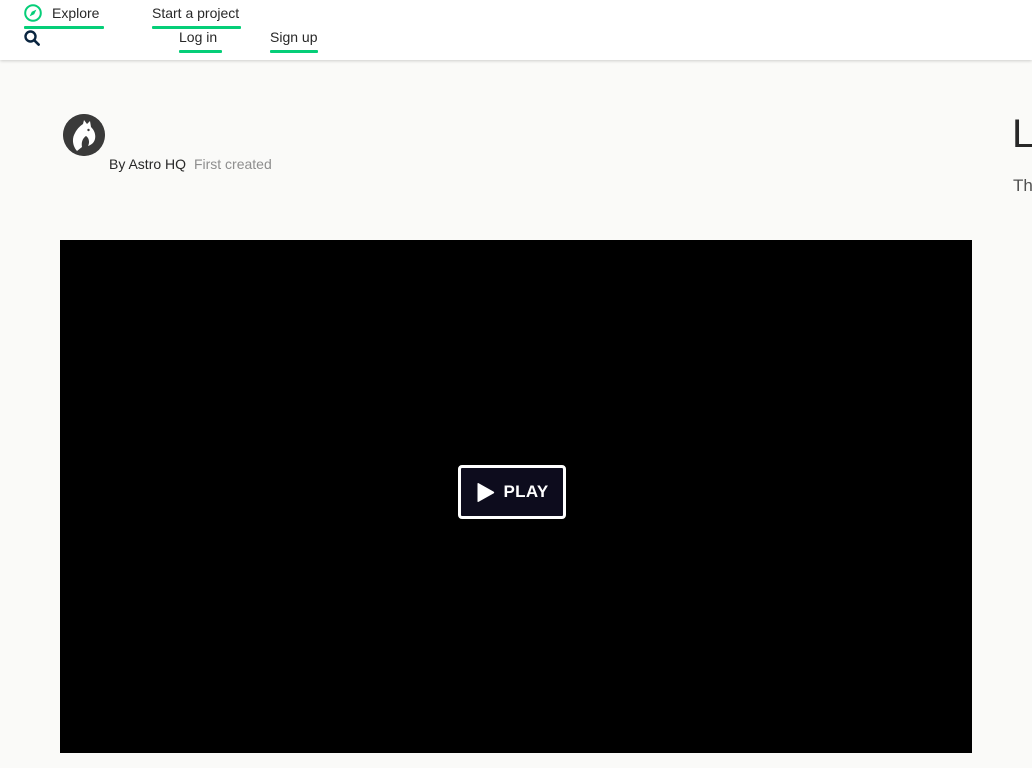 The image size is (1032, 768). I want to click on explore-underline, so click(64, 27).